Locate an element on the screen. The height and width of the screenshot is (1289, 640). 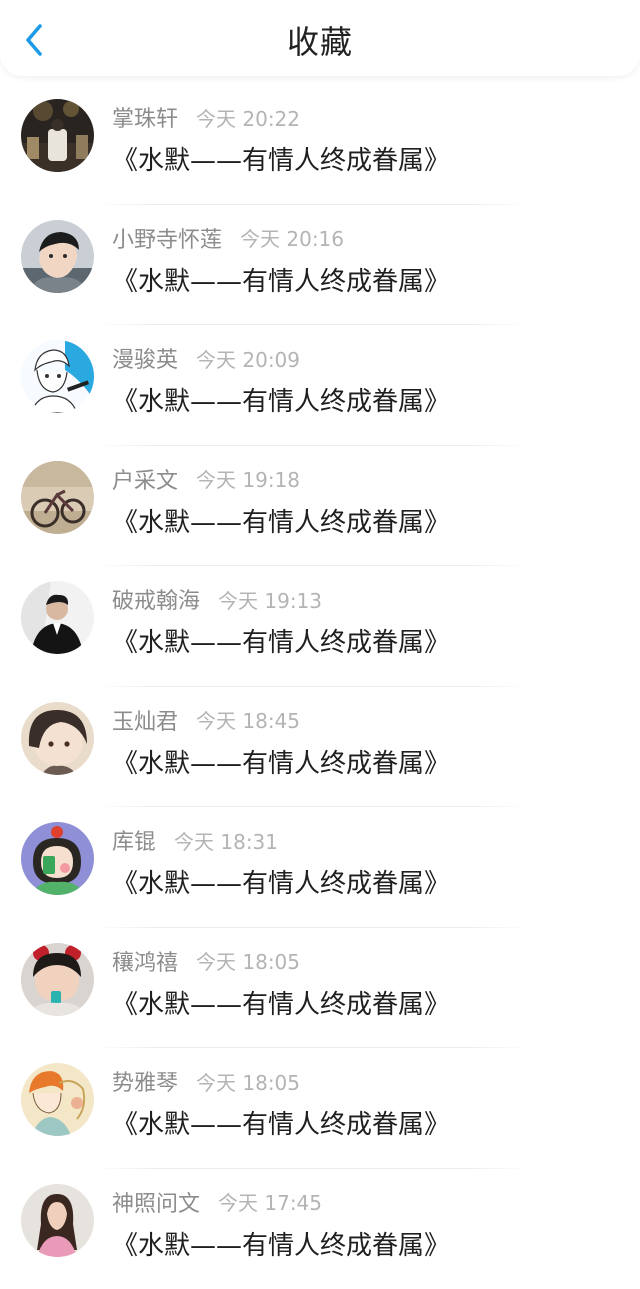
user-name: 神照问文 is located at coordinates (156, 1202).